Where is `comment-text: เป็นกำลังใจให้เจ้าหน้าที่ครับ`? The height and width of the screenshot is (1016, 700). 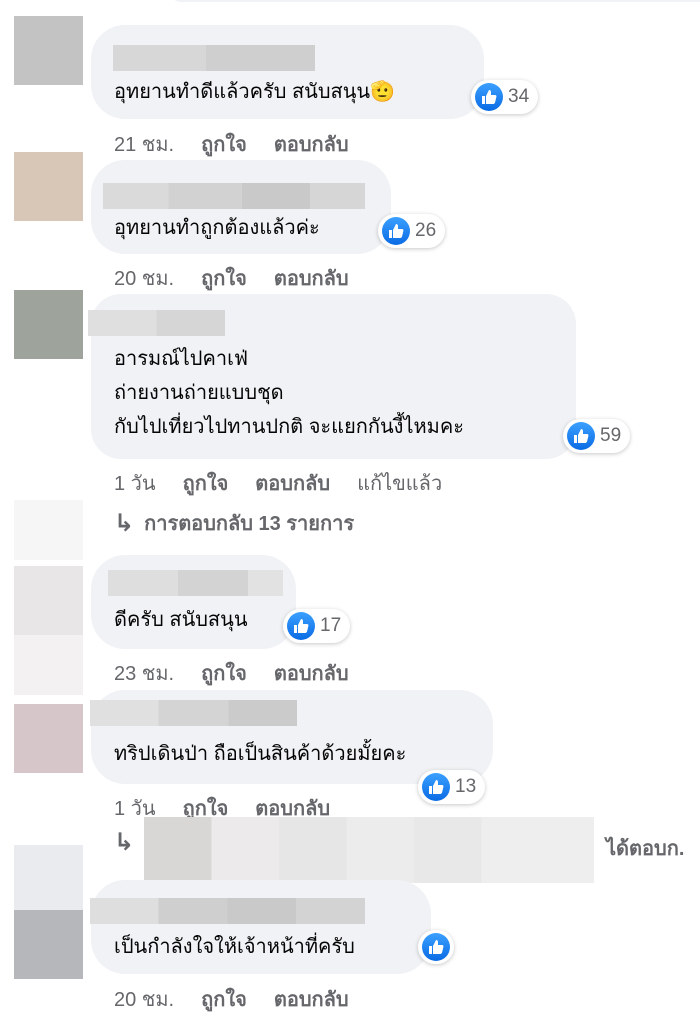 comment-text: เป็นกำลังใจให้เจ้าหน้าที่ครับ is located at coordinates (234, 947).